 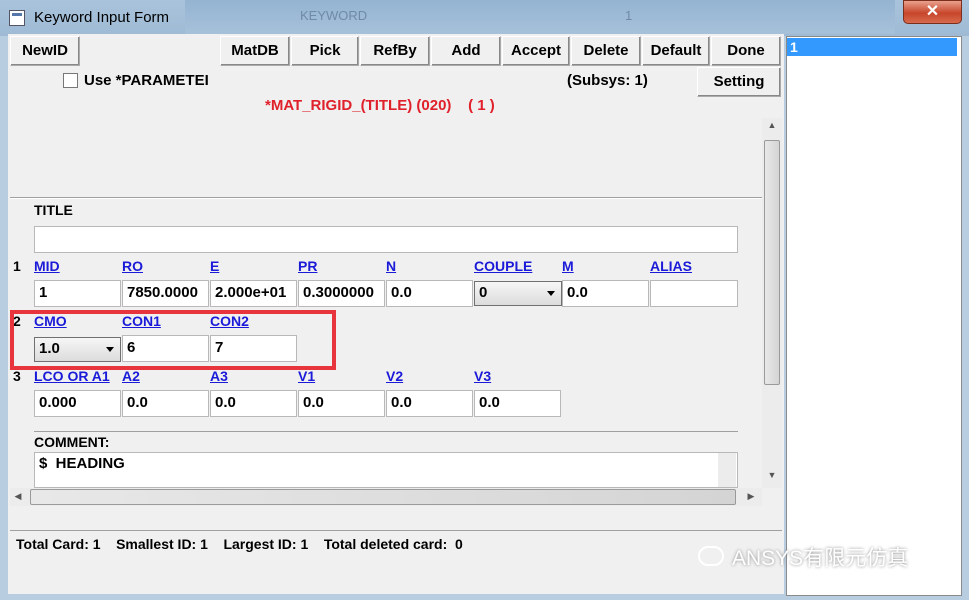 I want to click on pr-label: PR, so click(x=338, y=267).